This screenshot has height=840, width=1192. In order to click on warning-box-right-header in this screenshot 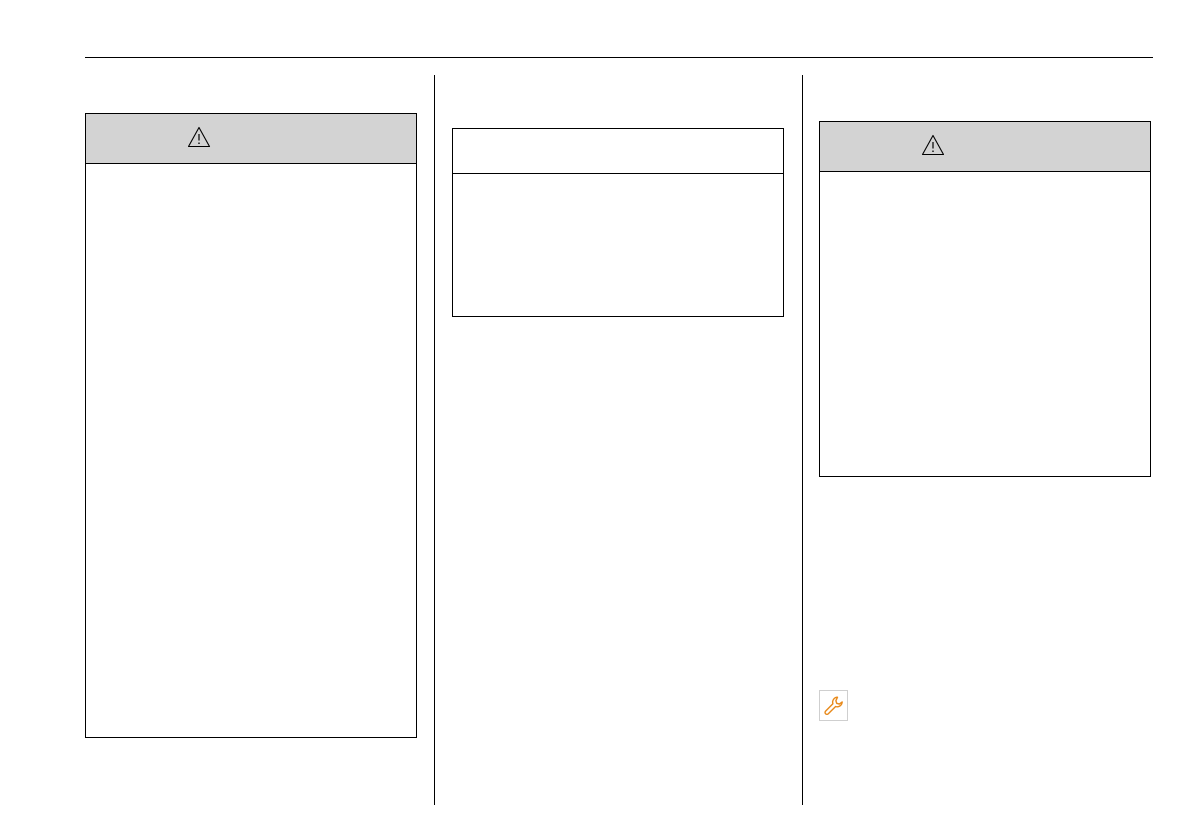, I will do `click(985, 147)`.